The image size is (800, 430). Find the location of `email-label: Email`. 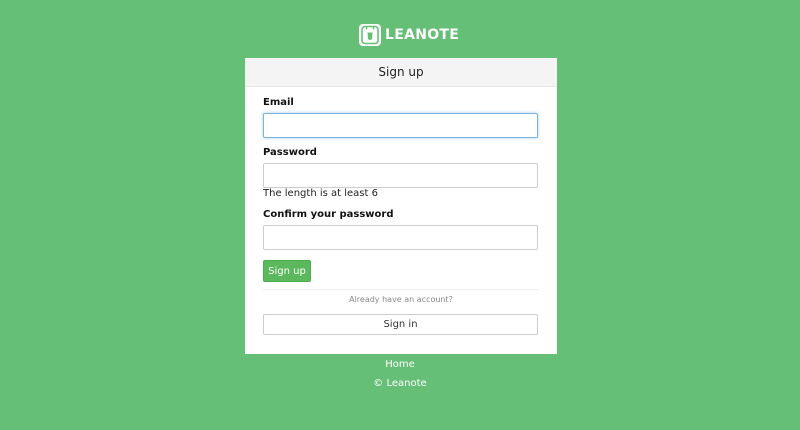

email-label: Email is located at coordinates (278, 102).